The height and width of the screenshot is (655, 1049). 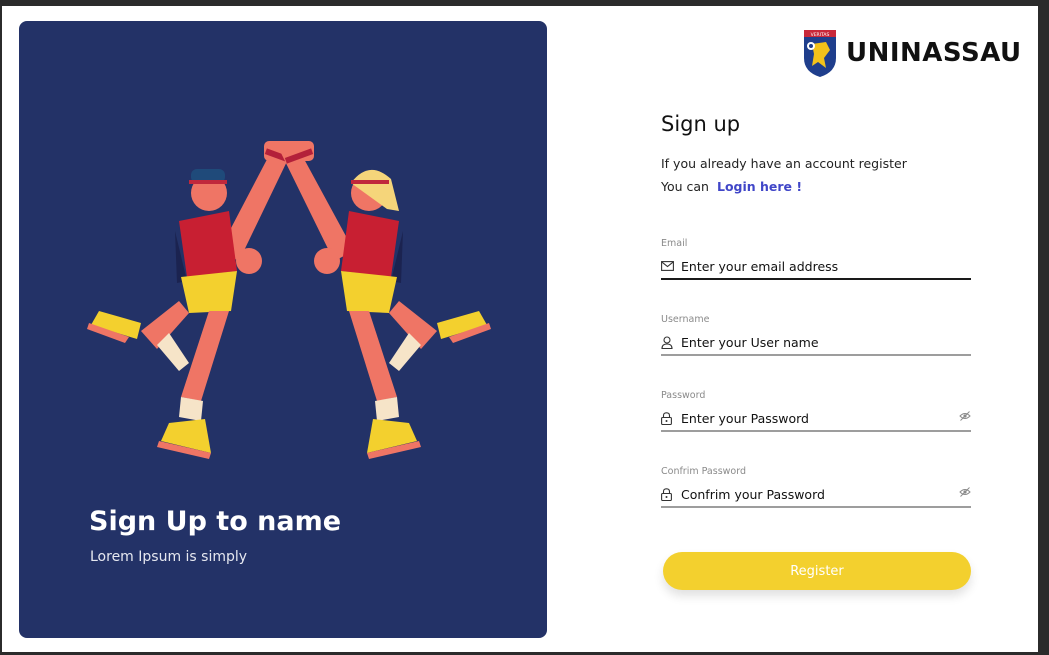 I want to click on confirm-password-field-group: Confrim Password, so click(x=816, y=487).